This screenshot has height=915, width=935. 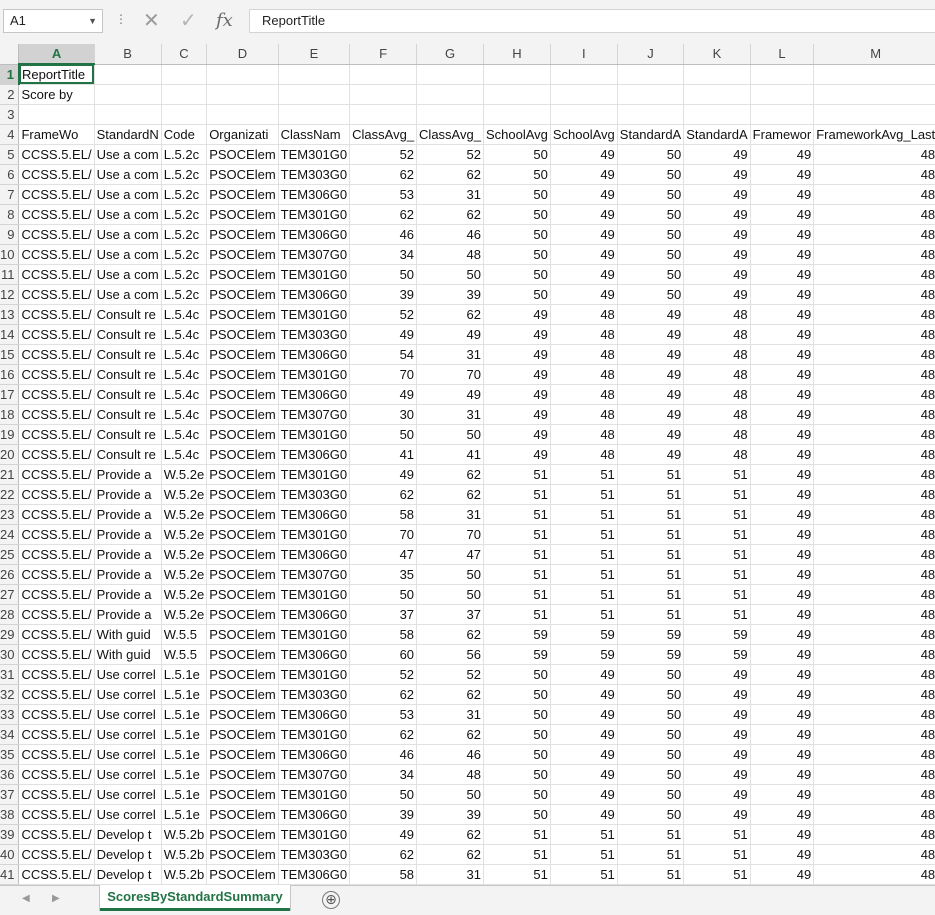 What do you see at coordinates (188, 21) in the screenshot?
I see `enter-icon: ✓` at bounding box center [188, 21].